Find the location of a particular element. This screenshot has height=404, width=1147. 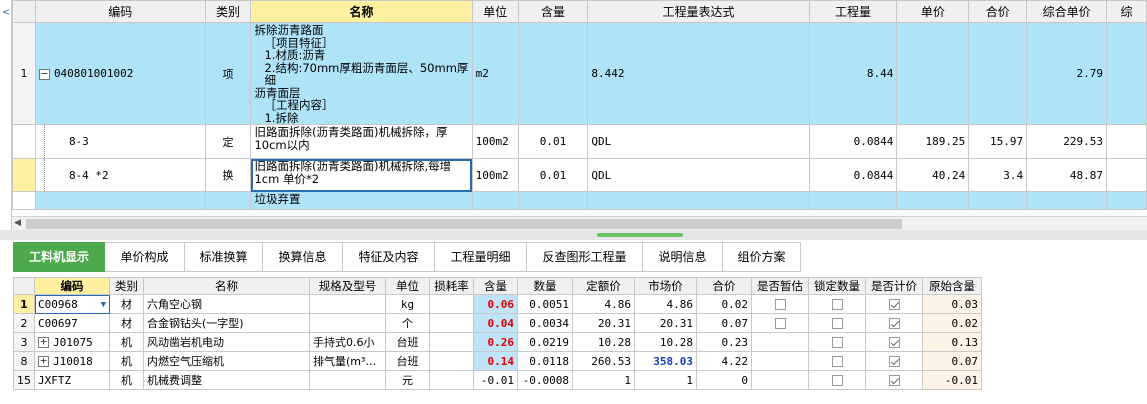

name-cell: 内燃空气压缩机 is located at coordinates (226, 361).